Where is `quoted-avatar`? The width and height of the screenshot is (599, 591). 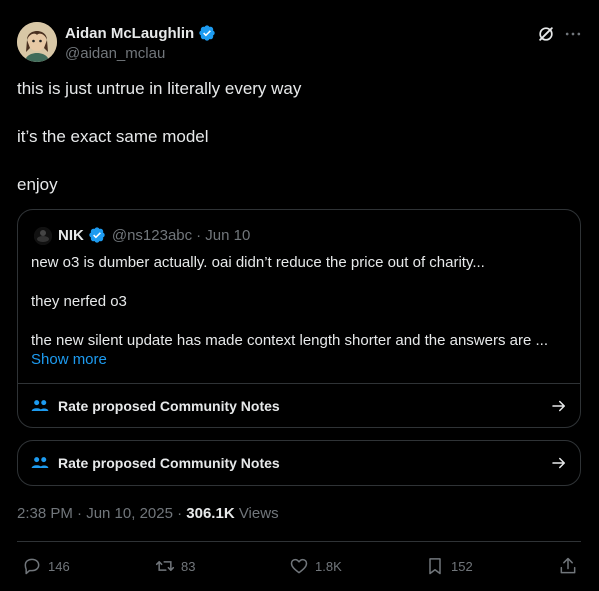
quoted-avatar is located at coordinates (43, 236).